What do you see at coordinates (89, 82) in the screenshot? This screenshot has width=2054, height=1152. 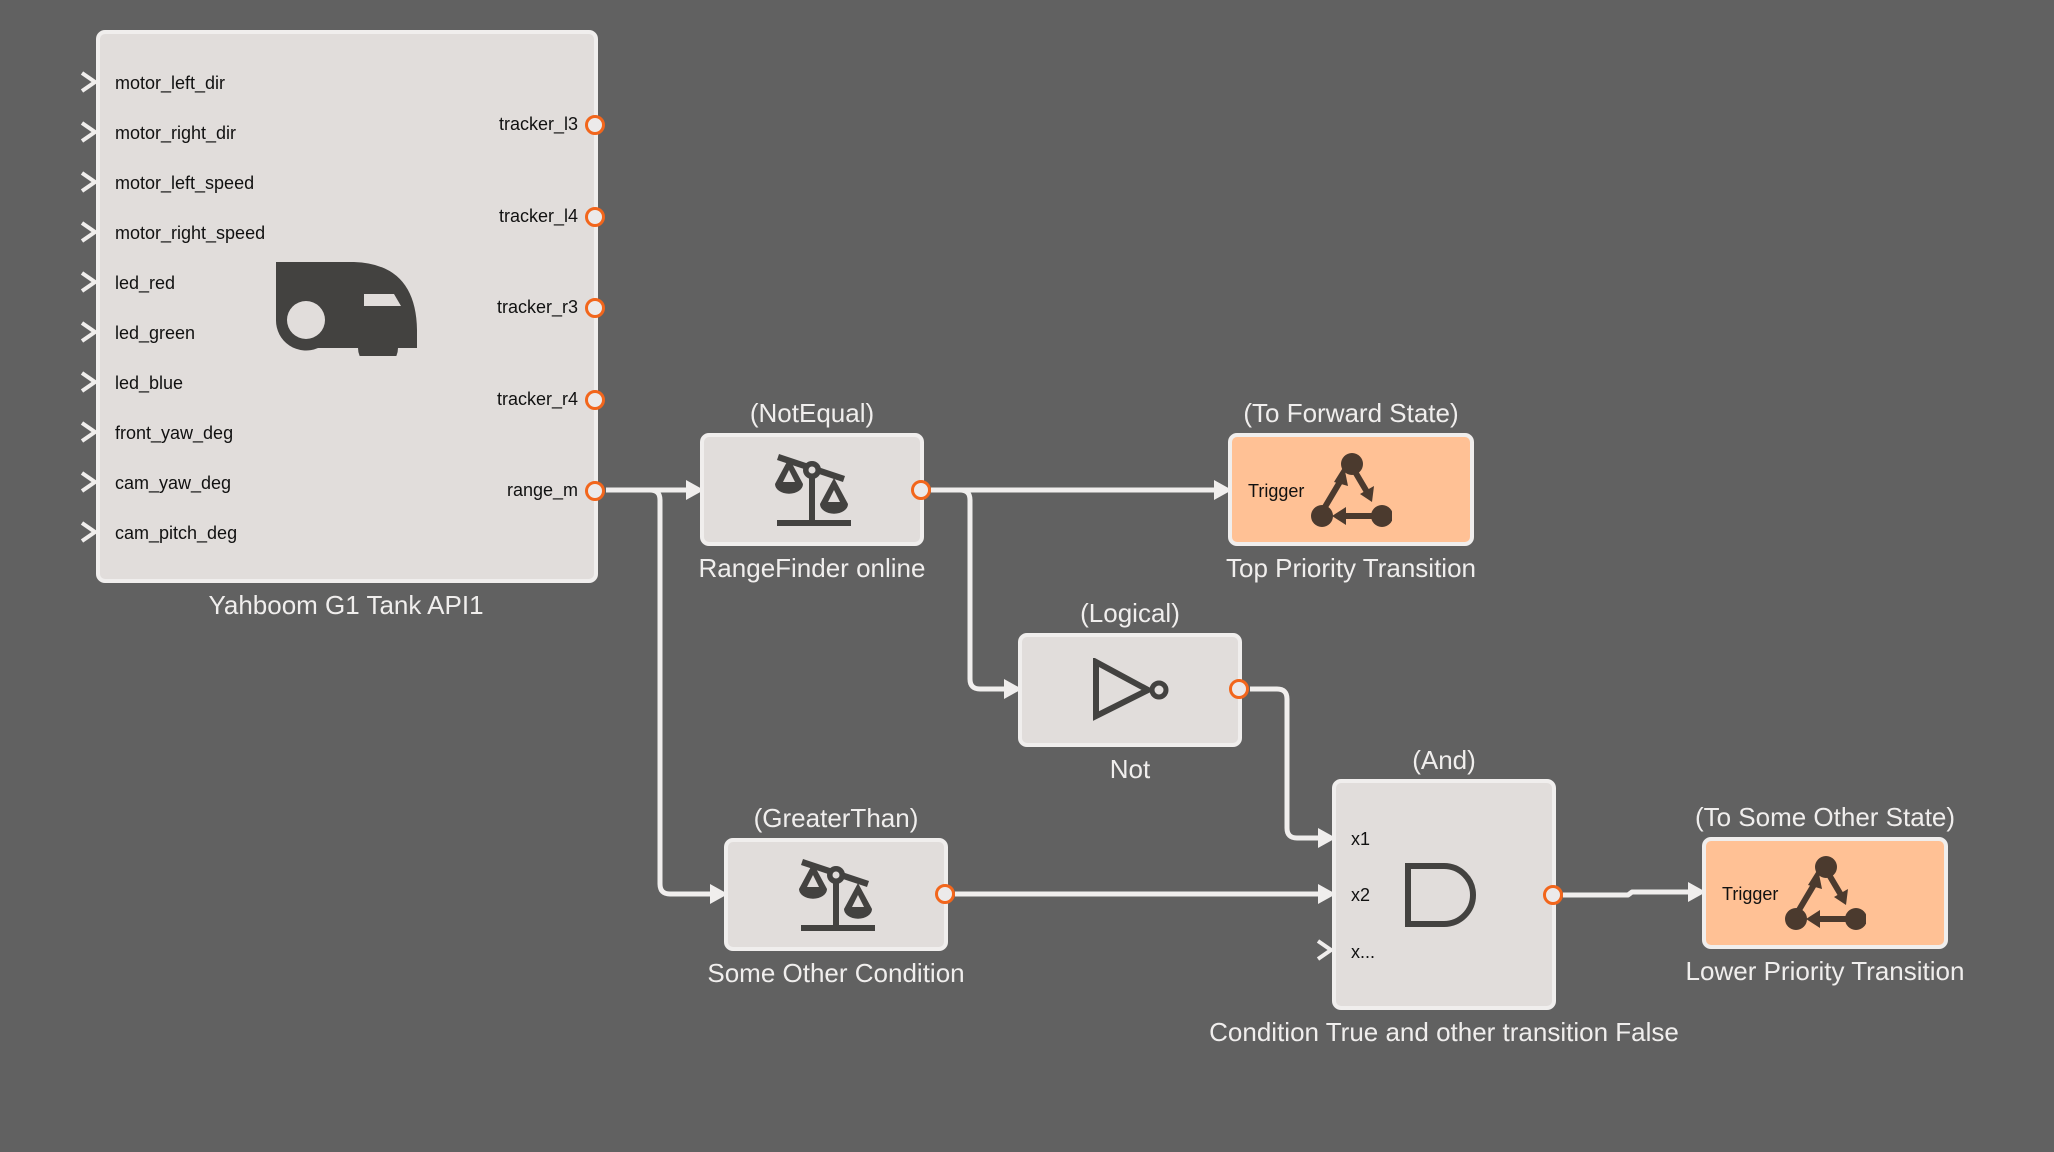 I see `input-port-motor-left-dir` at bounding box center [89, 82].